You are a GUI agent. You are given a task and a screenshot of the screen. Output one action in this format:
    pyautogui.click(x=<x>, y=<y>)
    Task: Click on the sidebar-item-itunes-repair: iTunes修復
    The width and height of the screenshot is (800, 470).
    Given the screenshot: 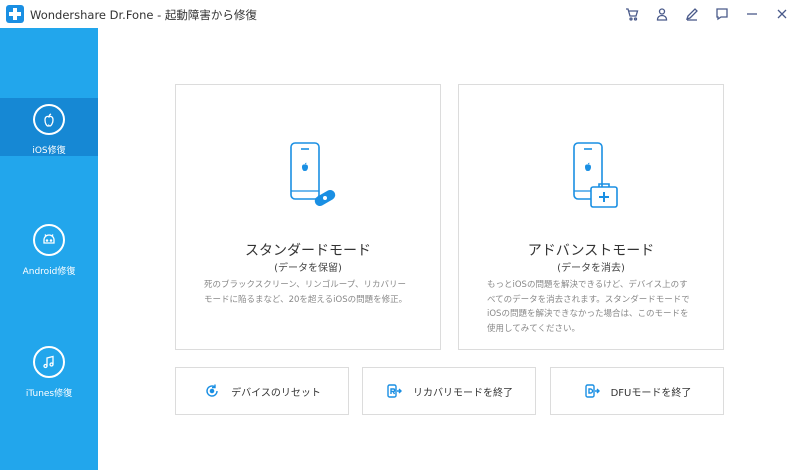 What is the action you would take?
    pyautogui.click(x=49, y=372)
    